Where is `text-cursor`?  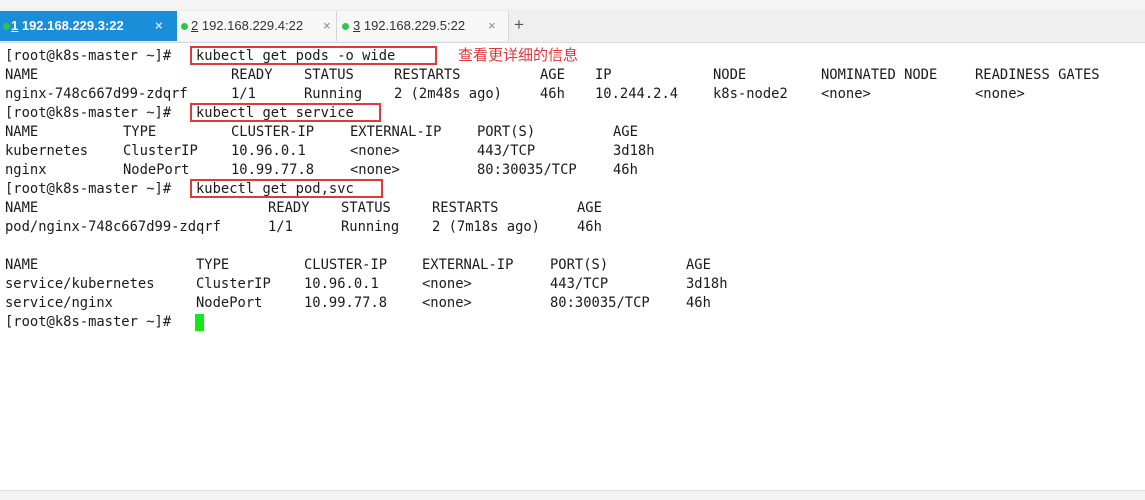
text-cursor is located at coordinates (199, 322).